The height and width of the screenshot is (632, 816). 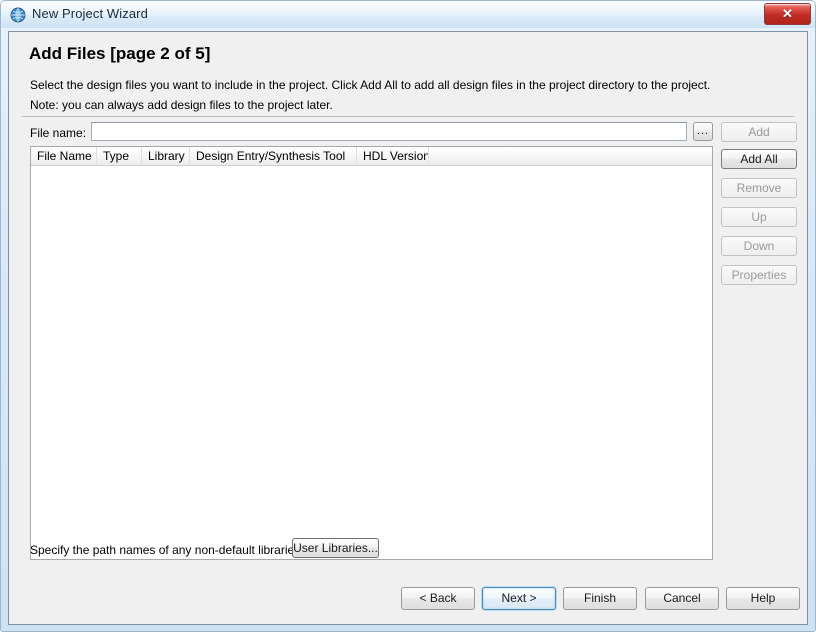 I want to click on header-divider, so click(x=408, y=116).